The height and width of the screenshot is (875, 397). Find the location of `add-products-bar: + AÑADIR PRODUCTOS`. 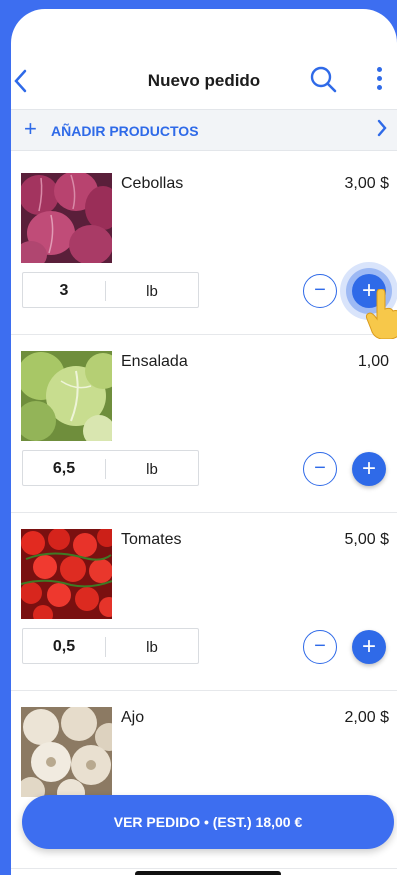

add-products-bar: + AÑADIR PRODUCTOS is located at coordinates (204, 130).